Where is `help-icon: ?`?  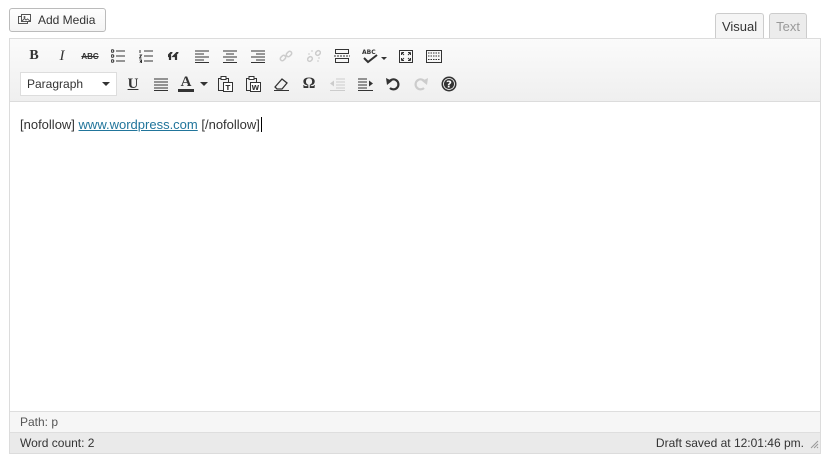 help-icon: ? is located at coordinates (449, 84).